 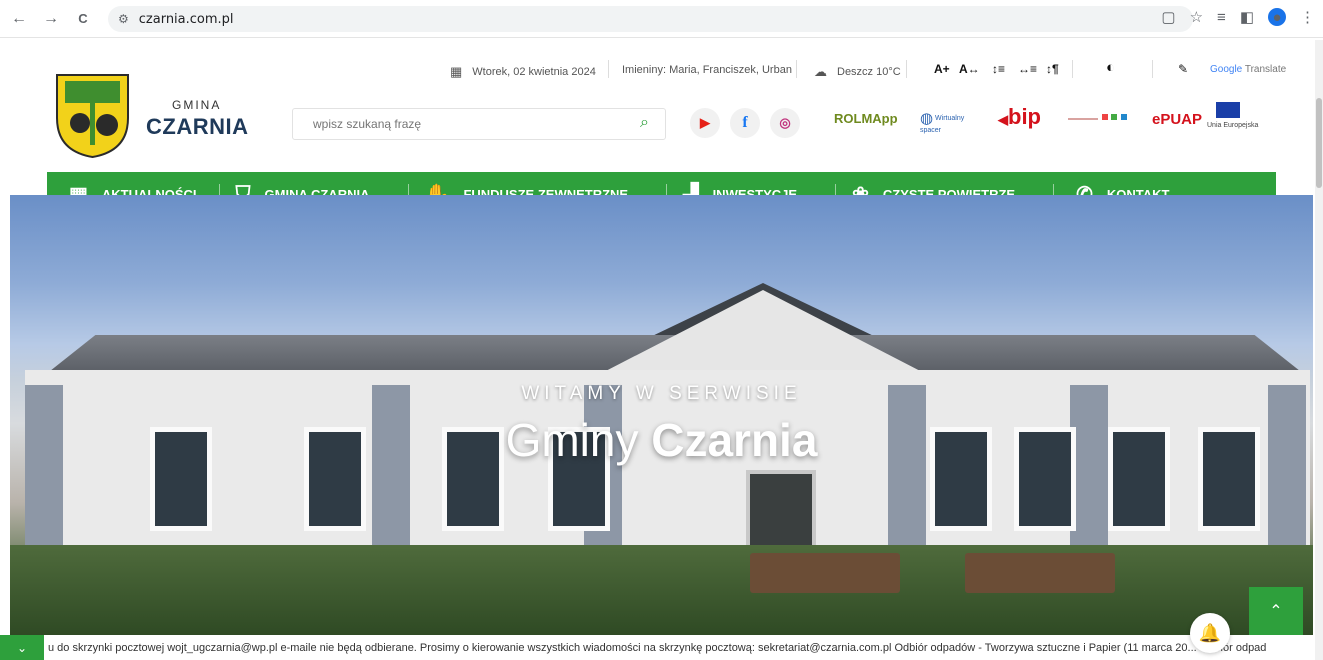 I want to click on logo-subtitle: GMINA, so click(x=197, y=105).